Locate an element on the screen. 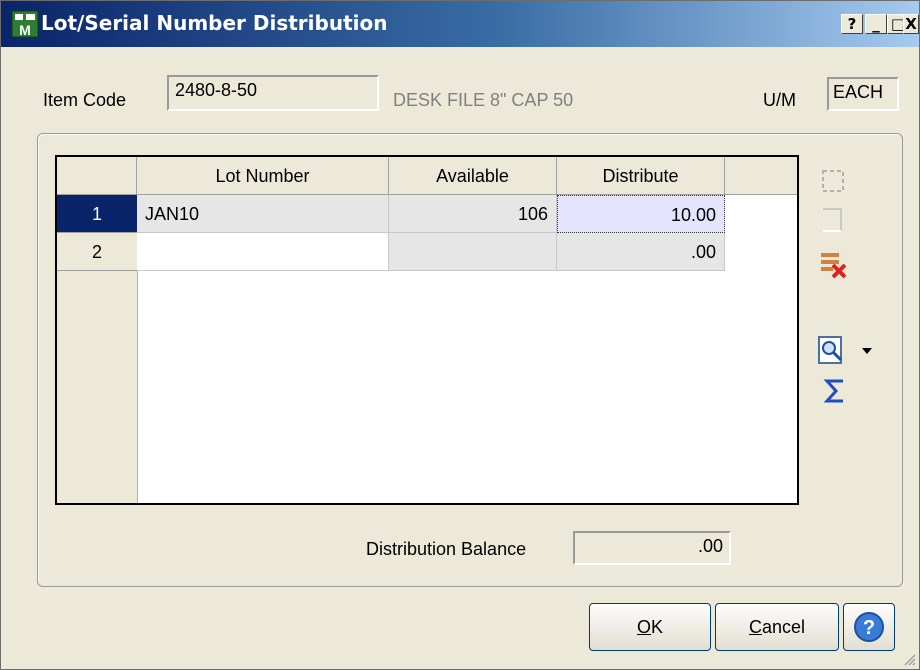 Image resolution: width=920 pixels, height=670 pixels. distribution-balance-label: Distribution Balance is located at coordinates (446, 549).